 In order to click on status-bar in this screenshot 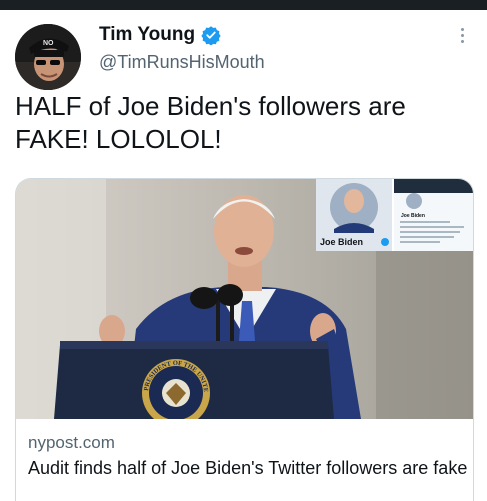, I will do `click(243, 5)`.